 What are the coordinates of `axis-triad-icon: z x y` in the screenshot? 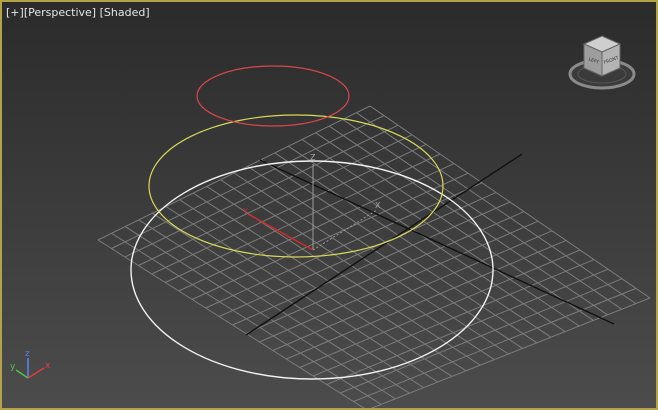 It's located at (30, 364).